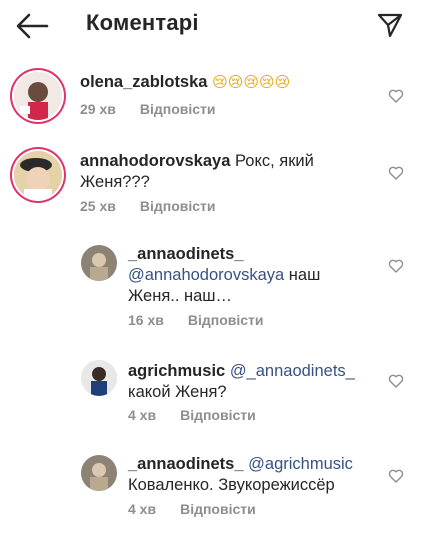  What do you see at coordinates (142, 22) in the screenshot?
I see `page-title: Коментарі` at bounding box center [142, 22].